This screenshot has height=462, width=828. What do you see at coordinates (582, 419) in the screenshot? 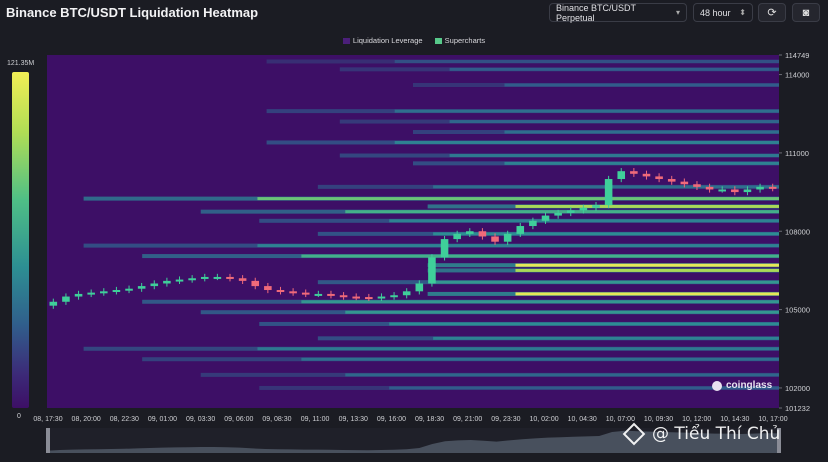
I see `x-tick-label: 10, 04:30` at bounding box center [582, 419].